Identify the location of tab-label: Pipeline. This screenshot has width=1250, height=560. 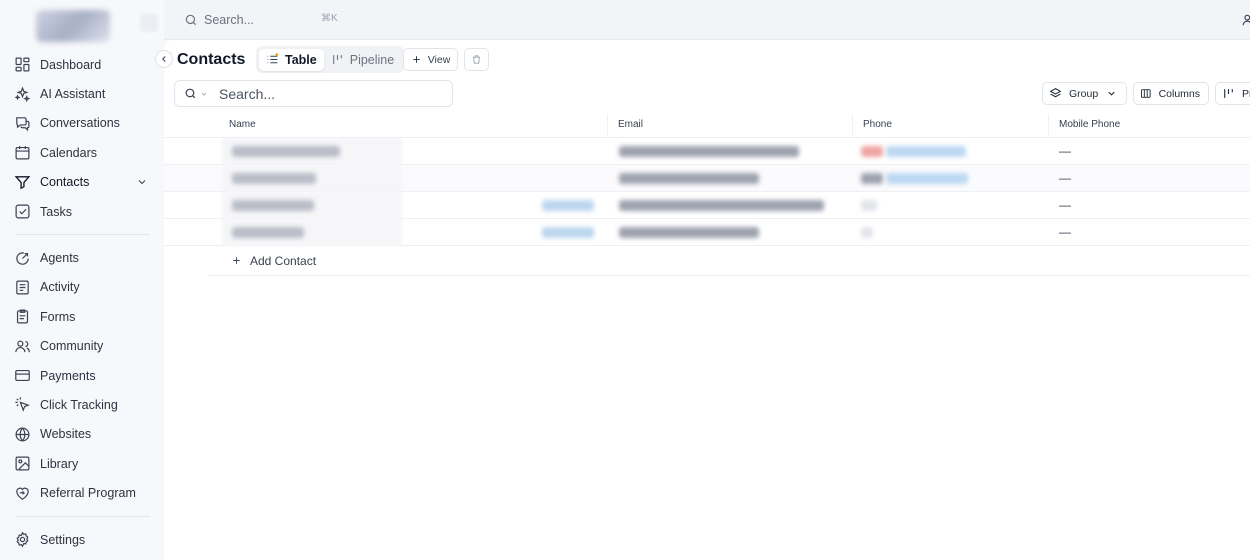
(372, 59).